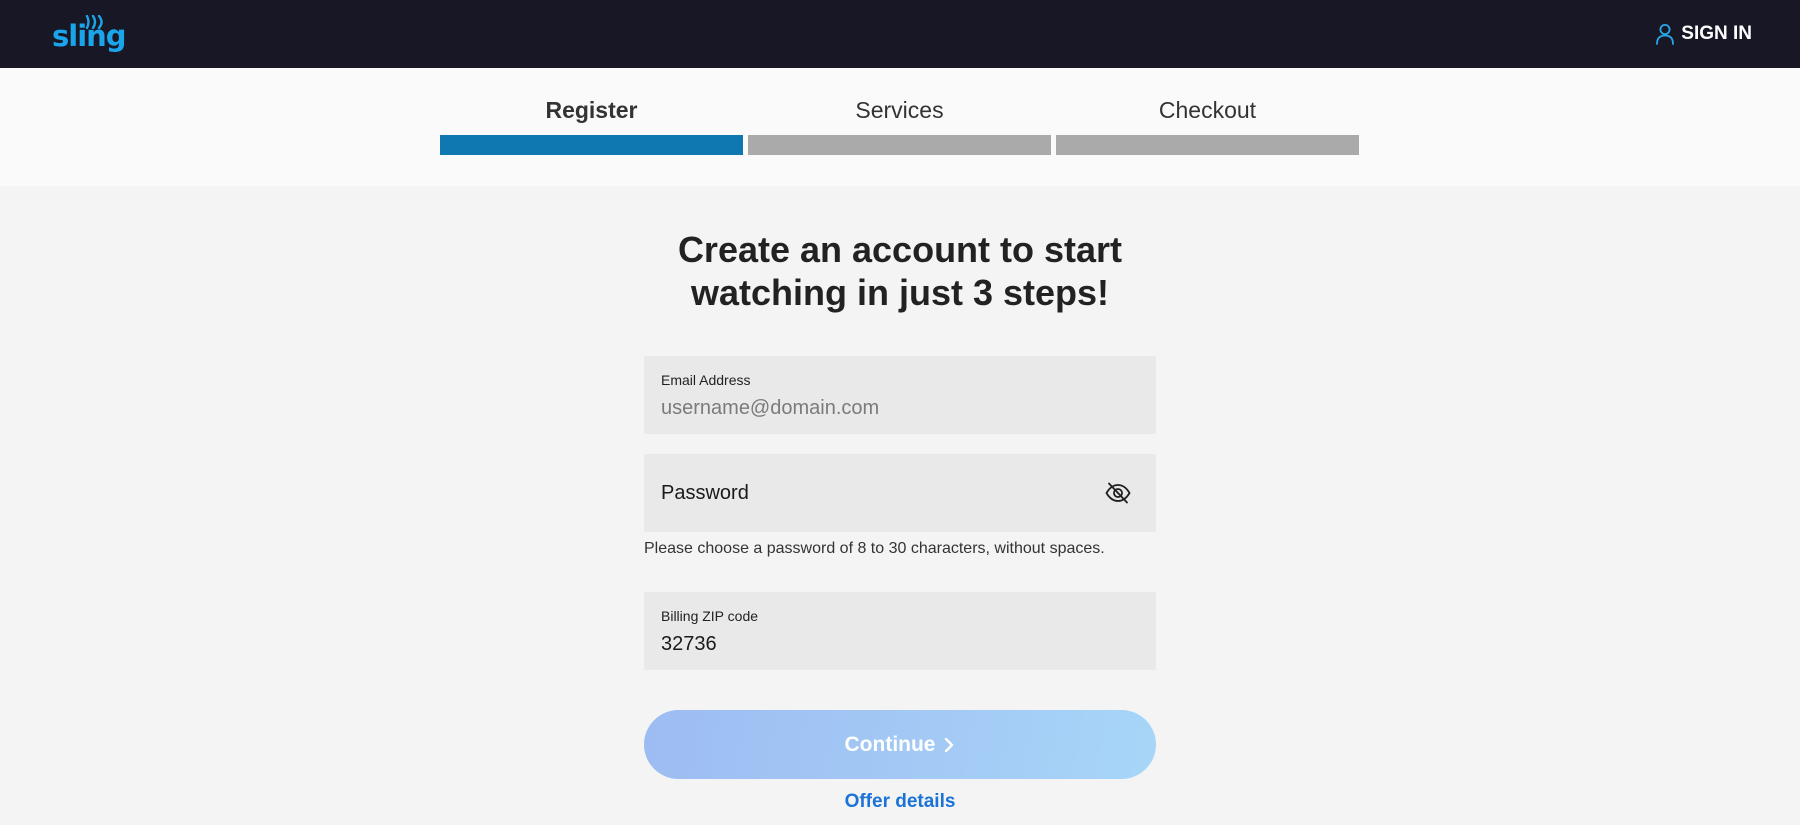 Image resolution: width=1800 pixels, height=825 pixels. What do you see at coordinates (949, 745) in the screenshot?
I see `chevron-right-icon` at bounding box center [949, 745].